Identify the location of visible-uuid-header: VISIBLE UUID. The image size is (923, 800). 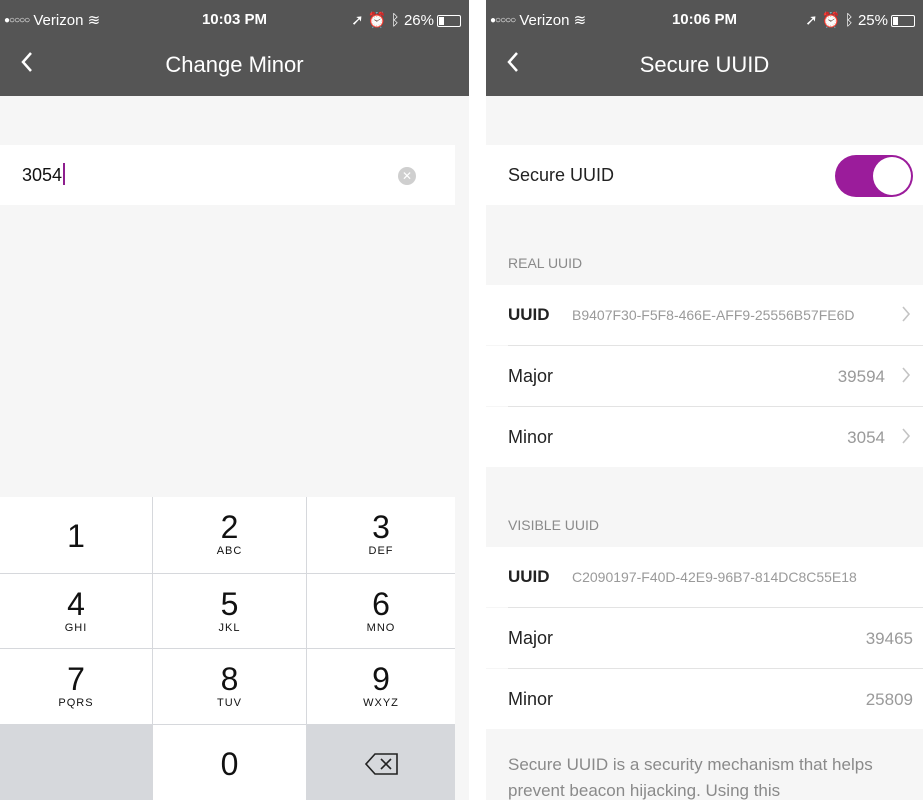
(554, 525).